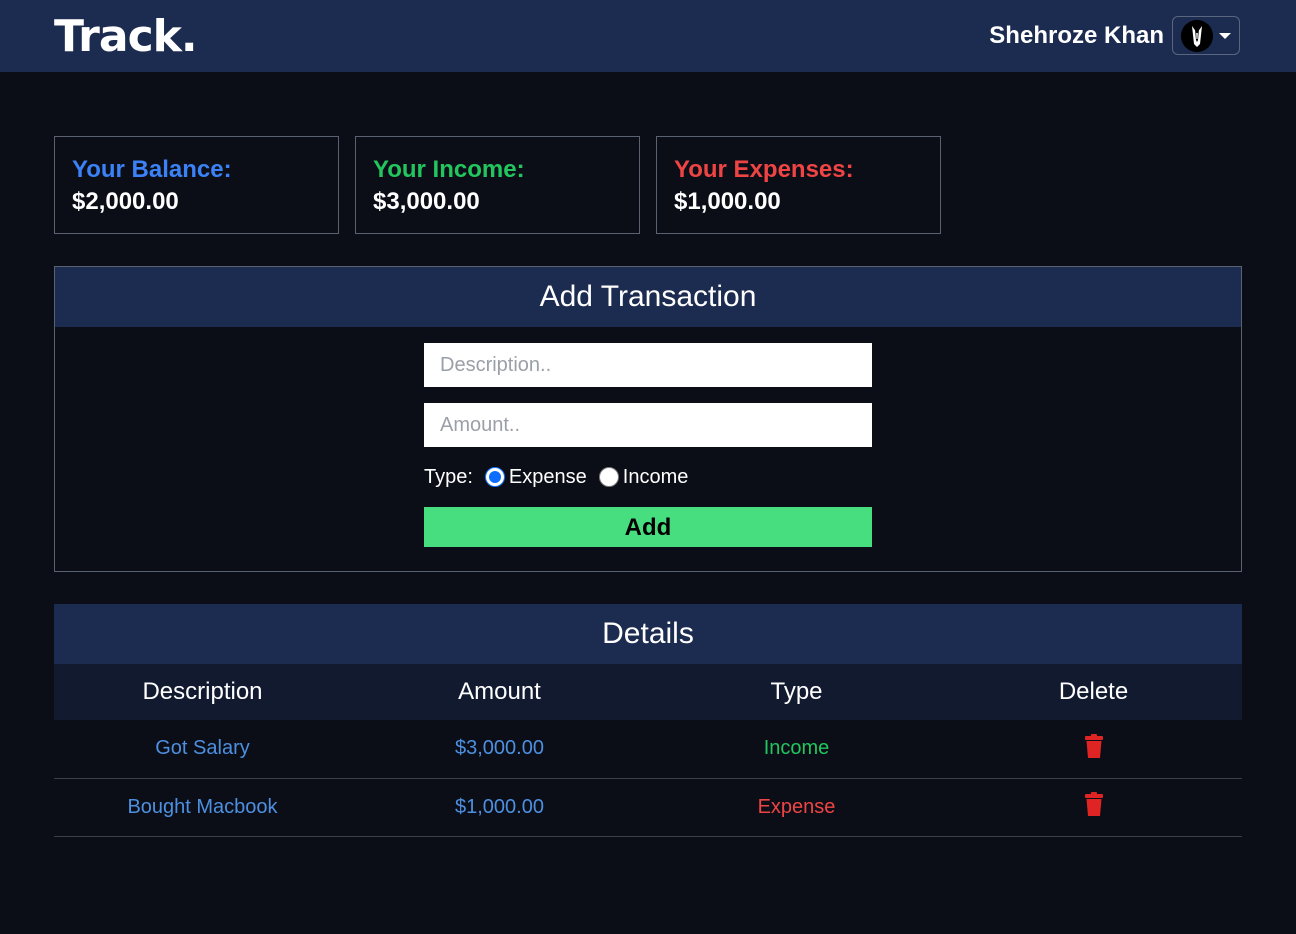 This screenshot has width=1296, height=934. What do you see at coordinates (798, 185) in the screenshot?
I see `expenses-card: Your Expenses: $1,000.00` at bounding box center [798, 185].